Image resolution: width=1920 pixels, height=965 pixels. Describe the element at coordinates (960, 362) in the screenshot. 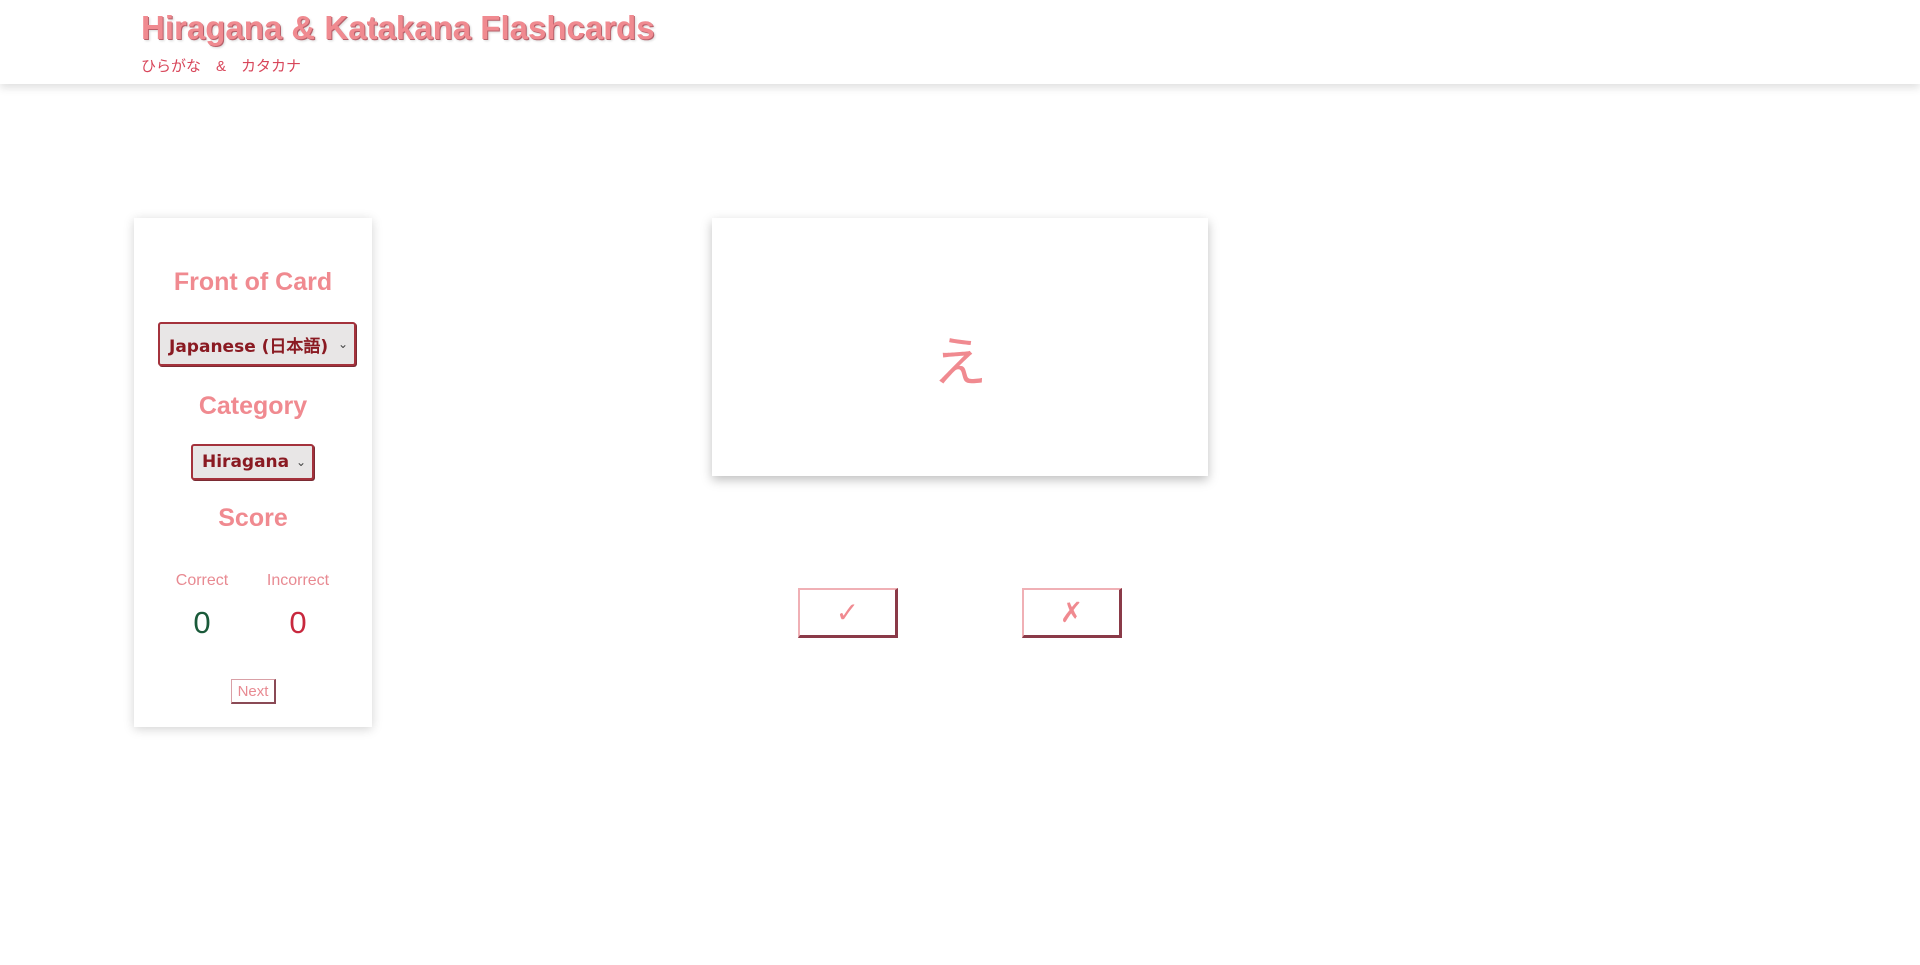

I see `flashcard-character: え` at that location.